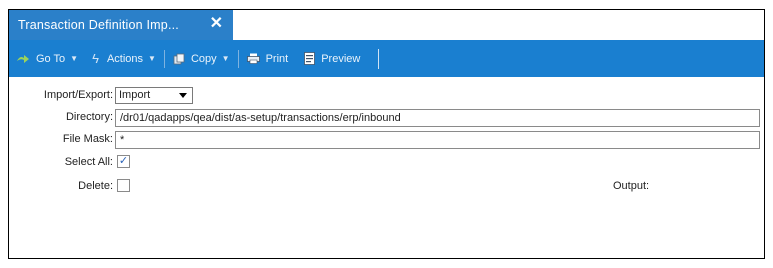  I want to click on goto-button: Go To ▼, so click(47, 58).